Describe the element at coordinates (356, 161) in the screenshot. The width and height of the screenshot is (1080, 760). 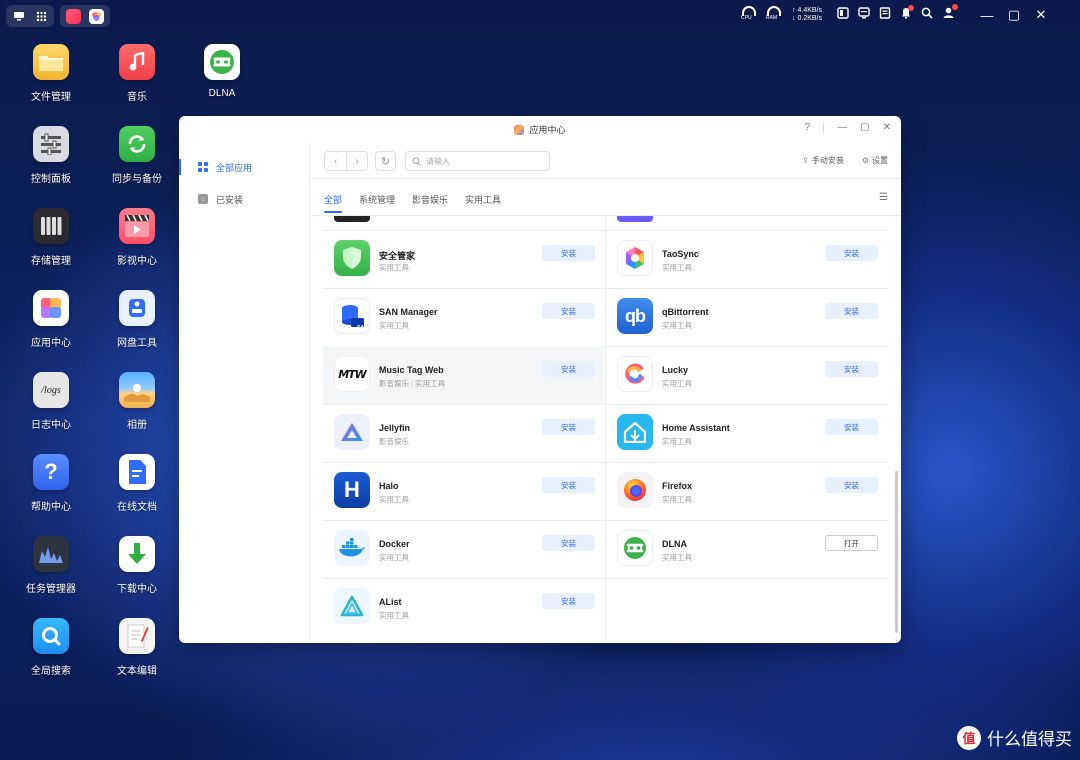
I see `forward-button: ›` at that location.